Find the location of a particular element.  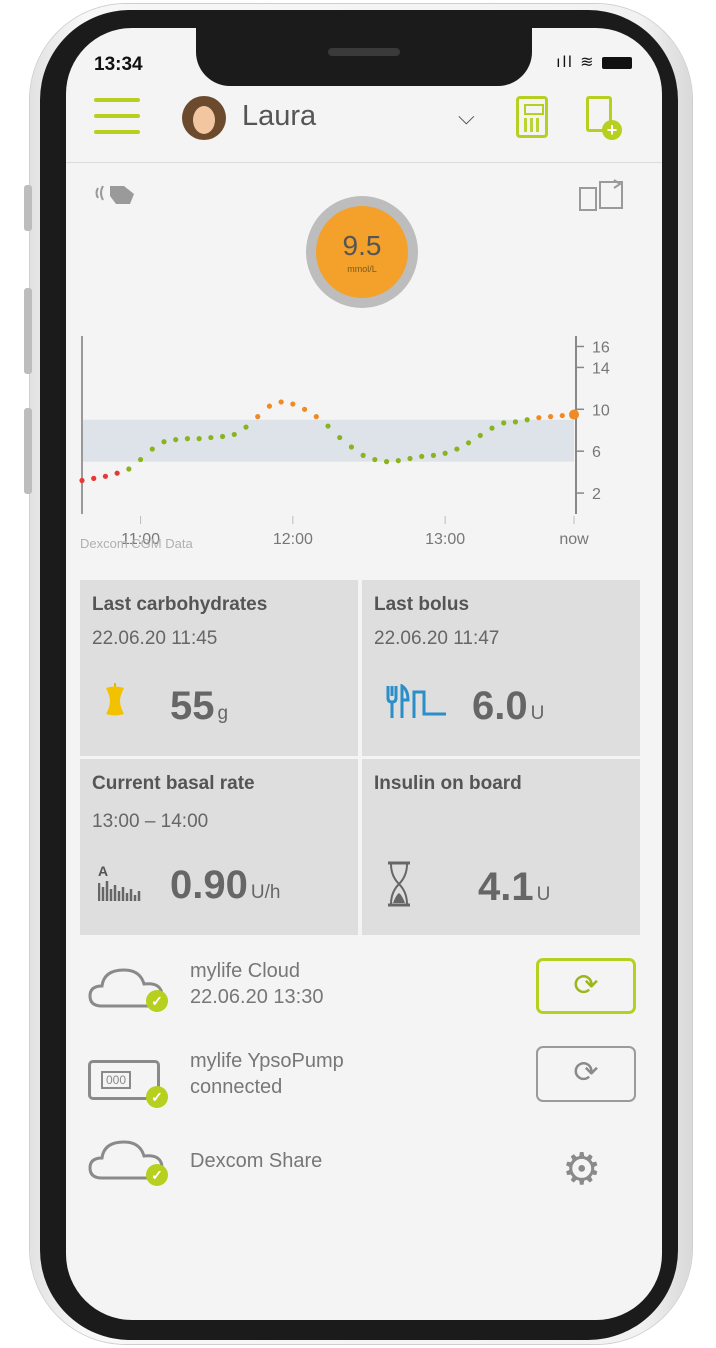

bolus-value: 6.0 U is located at coordinates (508, 706).